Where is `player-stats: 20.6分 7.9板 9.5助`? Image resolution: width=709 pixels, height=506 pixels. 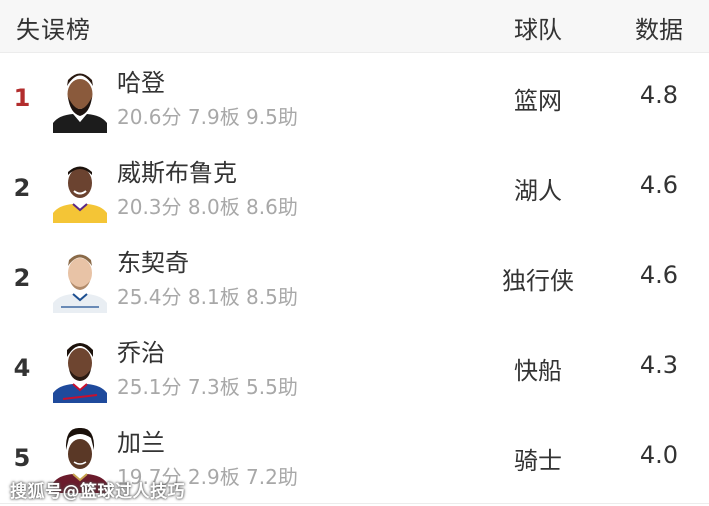 player-stats: 20.6分 7.9板 9.5助 is located at coordinates (207, 117).